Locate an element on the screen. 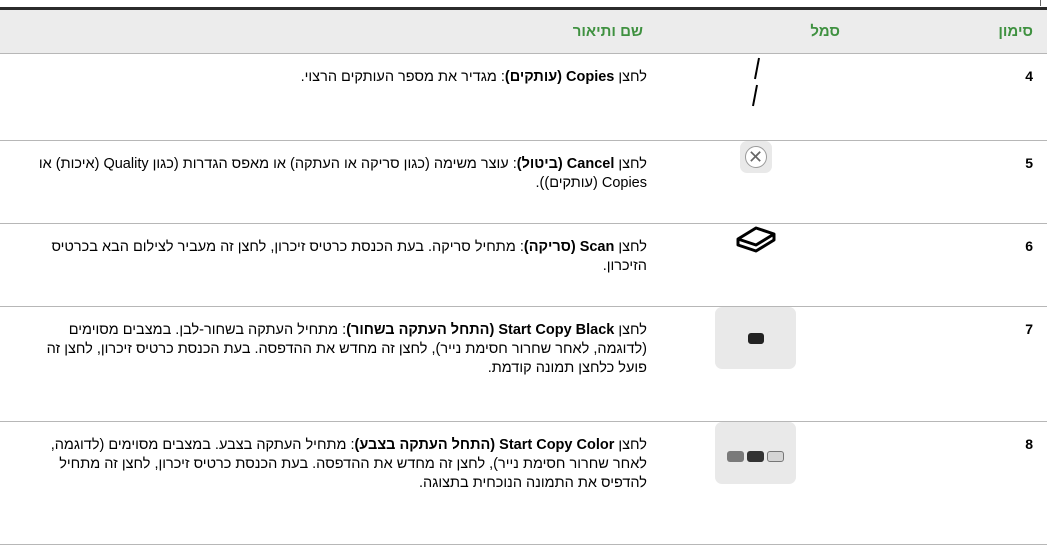 This screenshot has width=1047, height=545. page-top-area is located at coordinates (523, 3).